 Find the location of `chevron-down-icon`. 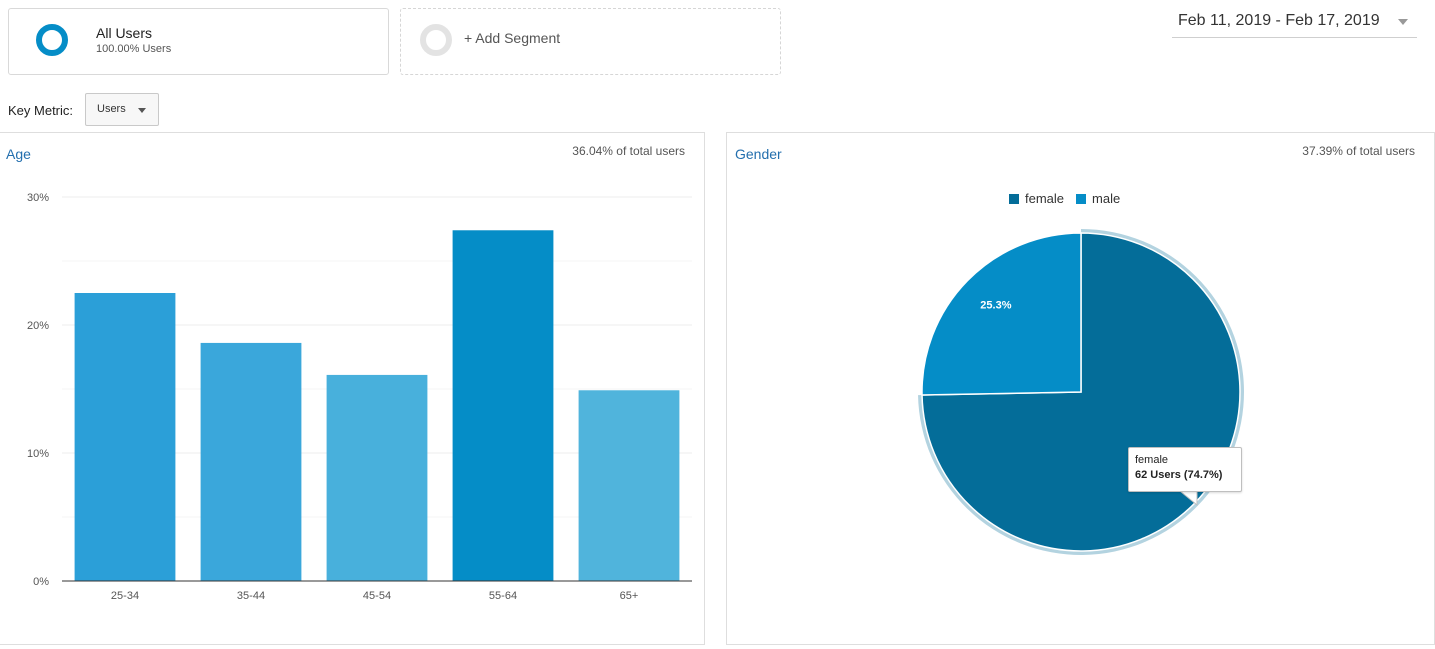

chevron-down-icon is located at coordinates (1403, 22).